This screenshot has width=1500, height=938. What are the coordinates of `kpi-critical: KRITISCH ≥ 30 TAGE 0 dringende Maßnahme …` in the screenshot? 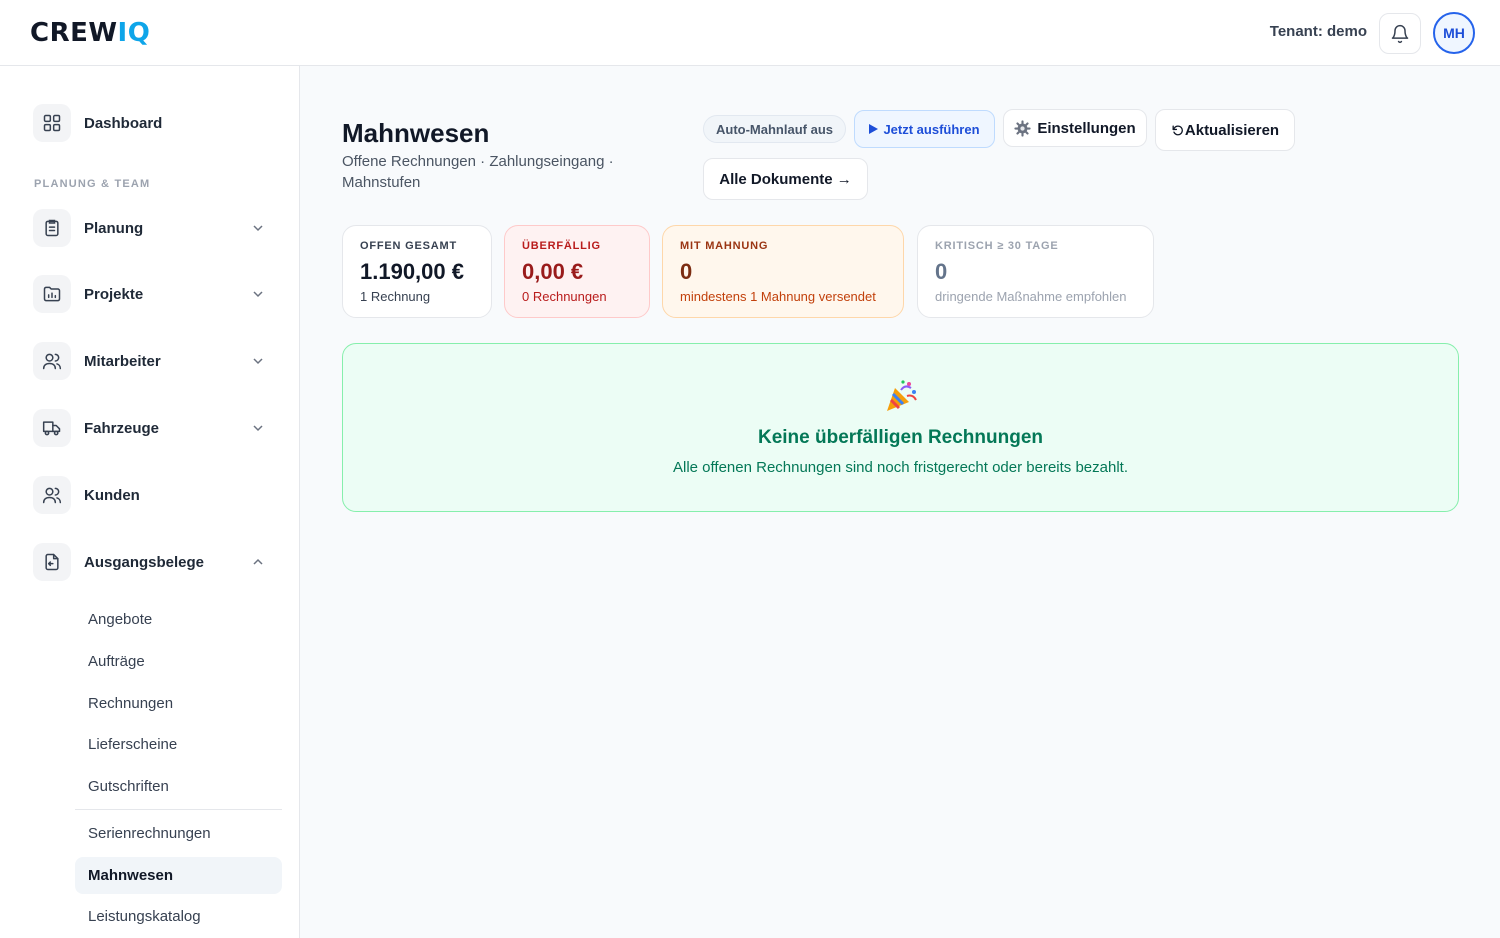 It's located at (1035, 271).